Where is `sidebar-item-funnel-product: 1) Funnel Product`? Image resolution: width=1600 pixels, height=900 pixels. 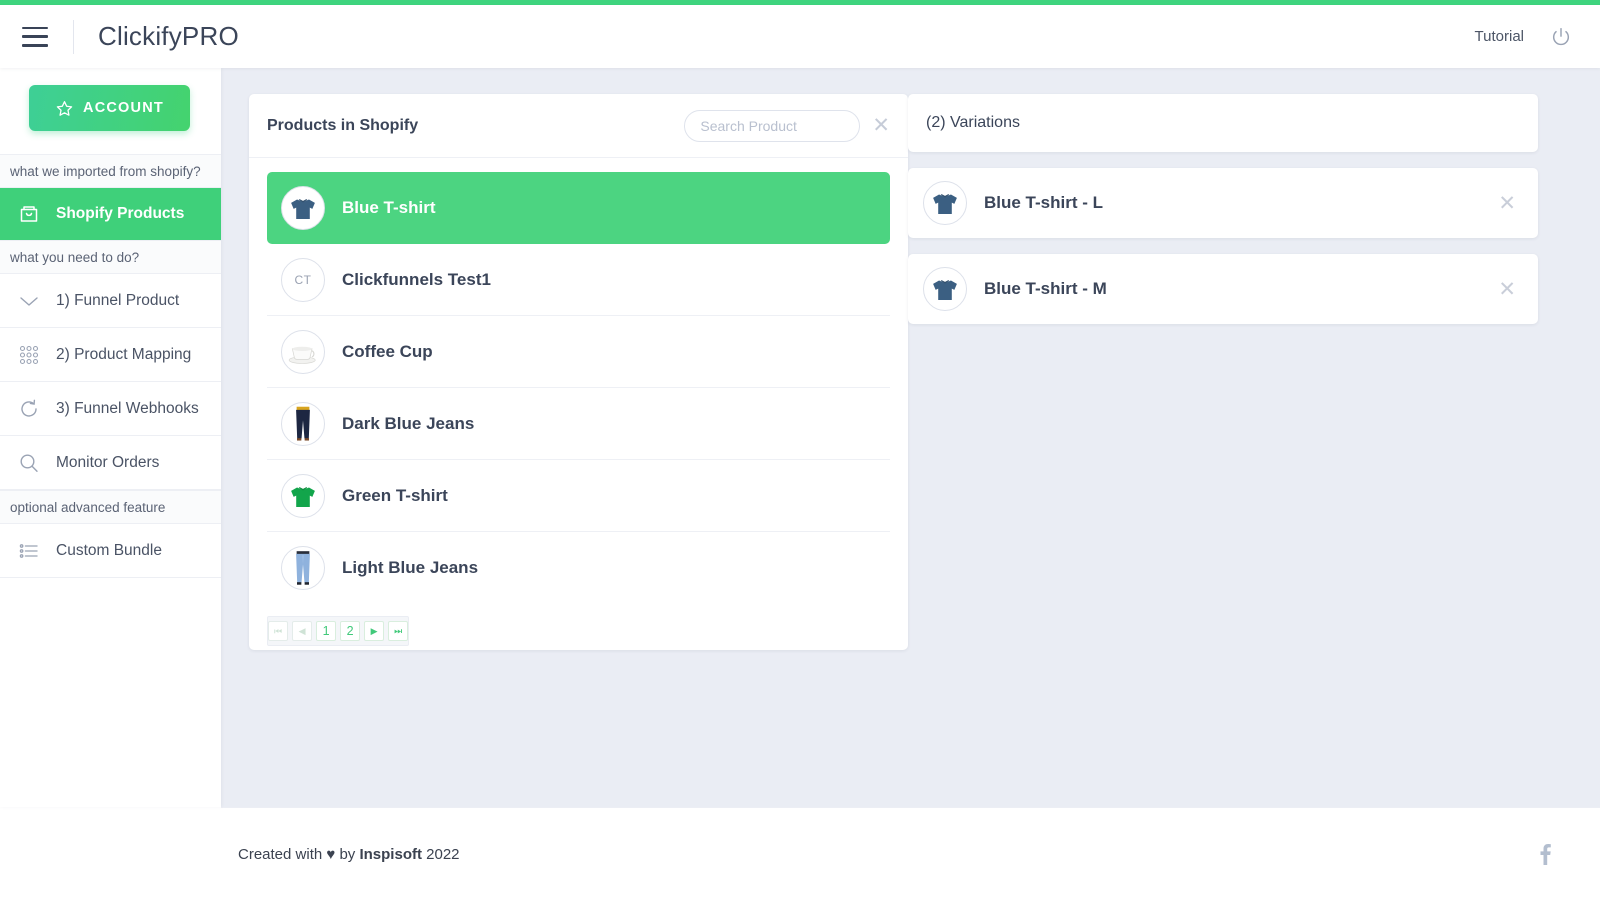 sidebar-item-funnel-product: 1) Funnel Product is located at coordinates (110, 301).